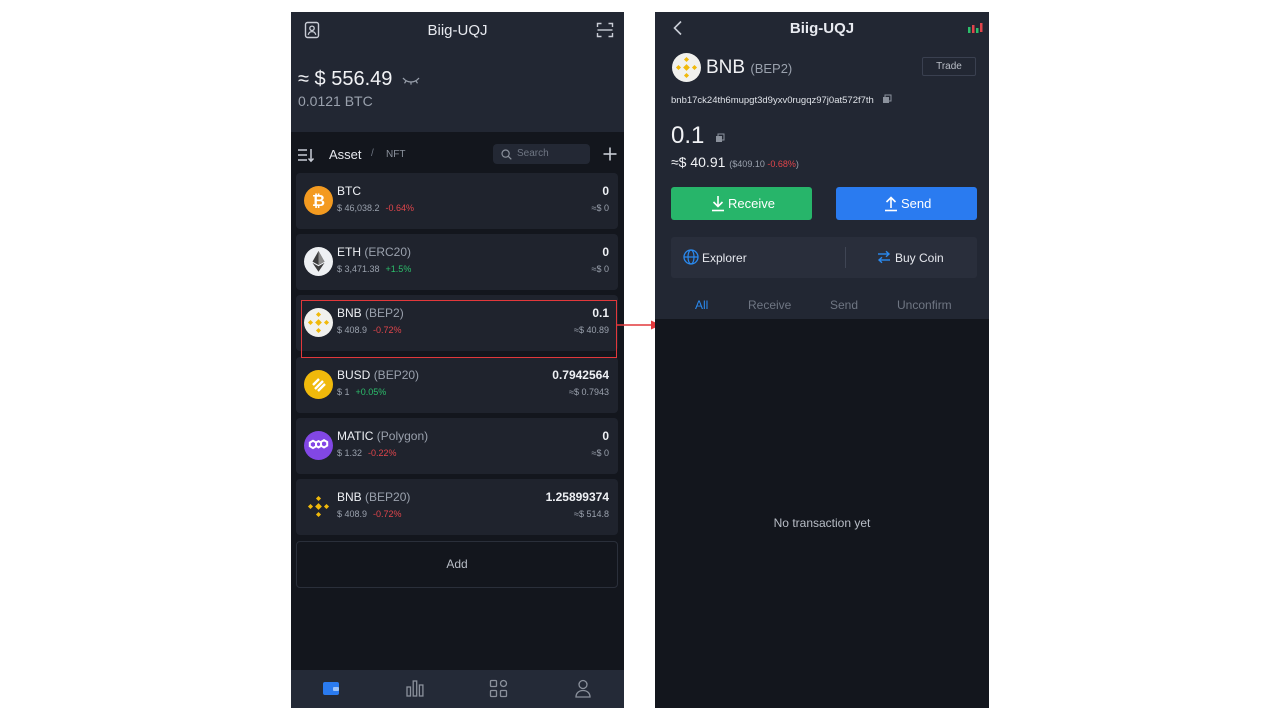  I want to click on asset-name: BNB (BEP20), so click(374, 497).